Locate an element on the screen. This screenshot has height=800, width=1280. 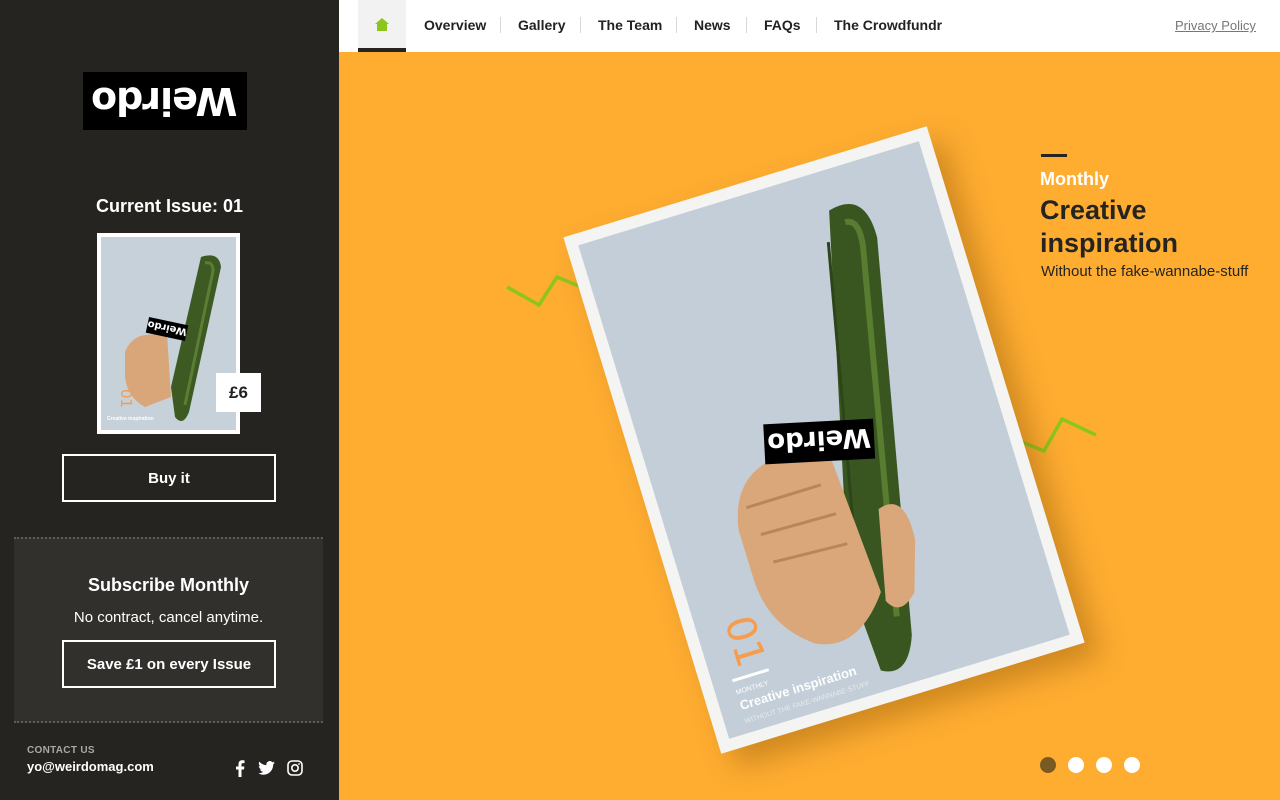
hero-eyebrow: Monthly is located at coordinates (1074, 179).